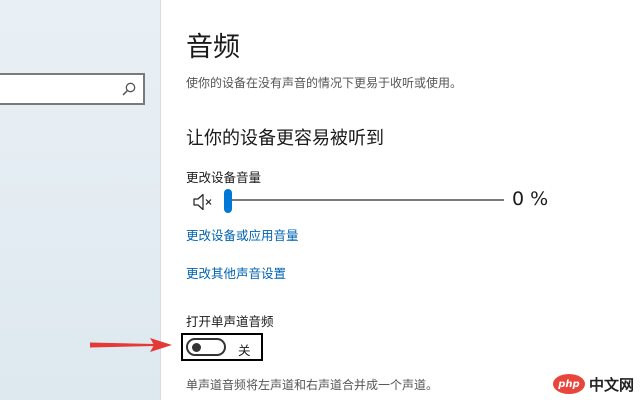  What do you see at coordinates (568, 384) in the screenshot?
I see `watermark-logo: php` at bounding box center [568, 384].